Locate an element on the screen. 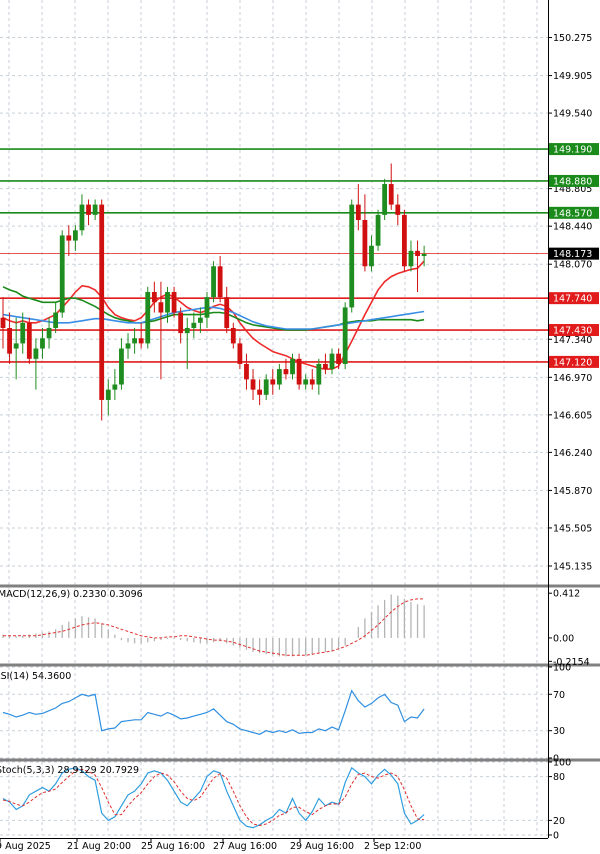 This screenshot has width=600, height=854. price-axis-label: 145.870 is located at coordinates (572, 491).